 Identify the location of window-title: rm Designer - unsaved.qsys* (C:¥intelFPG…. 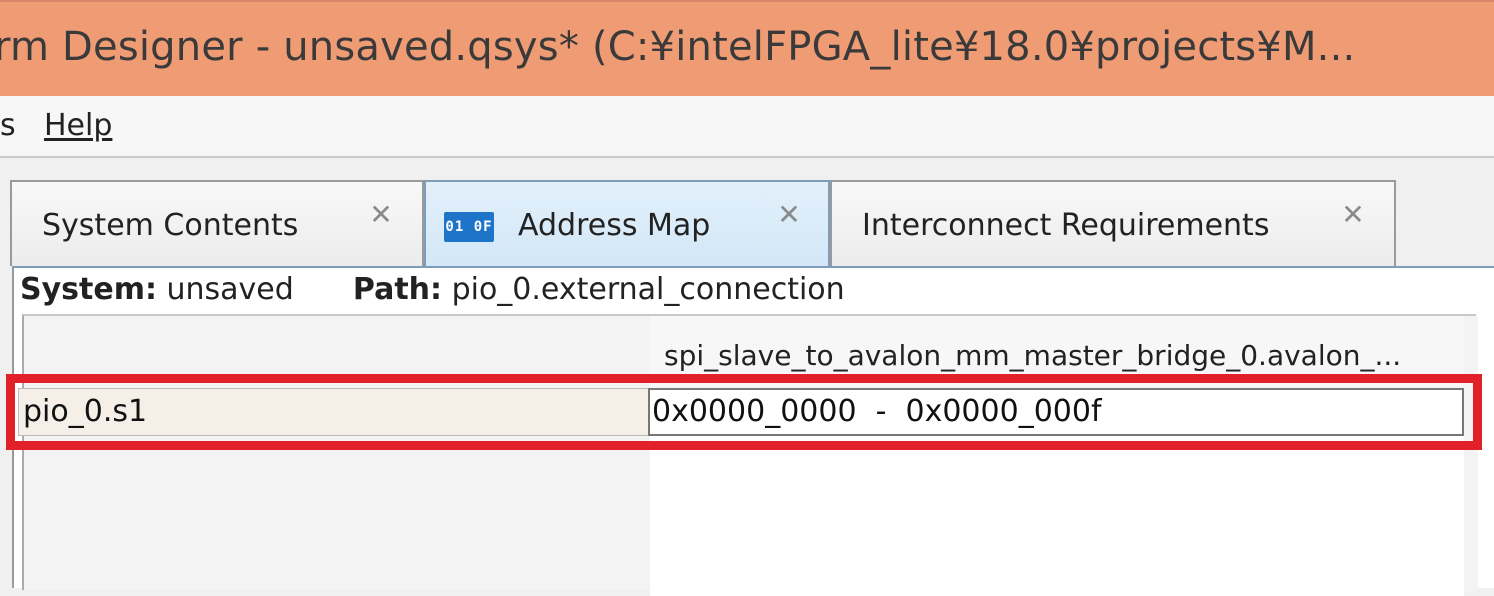
(678, 47).